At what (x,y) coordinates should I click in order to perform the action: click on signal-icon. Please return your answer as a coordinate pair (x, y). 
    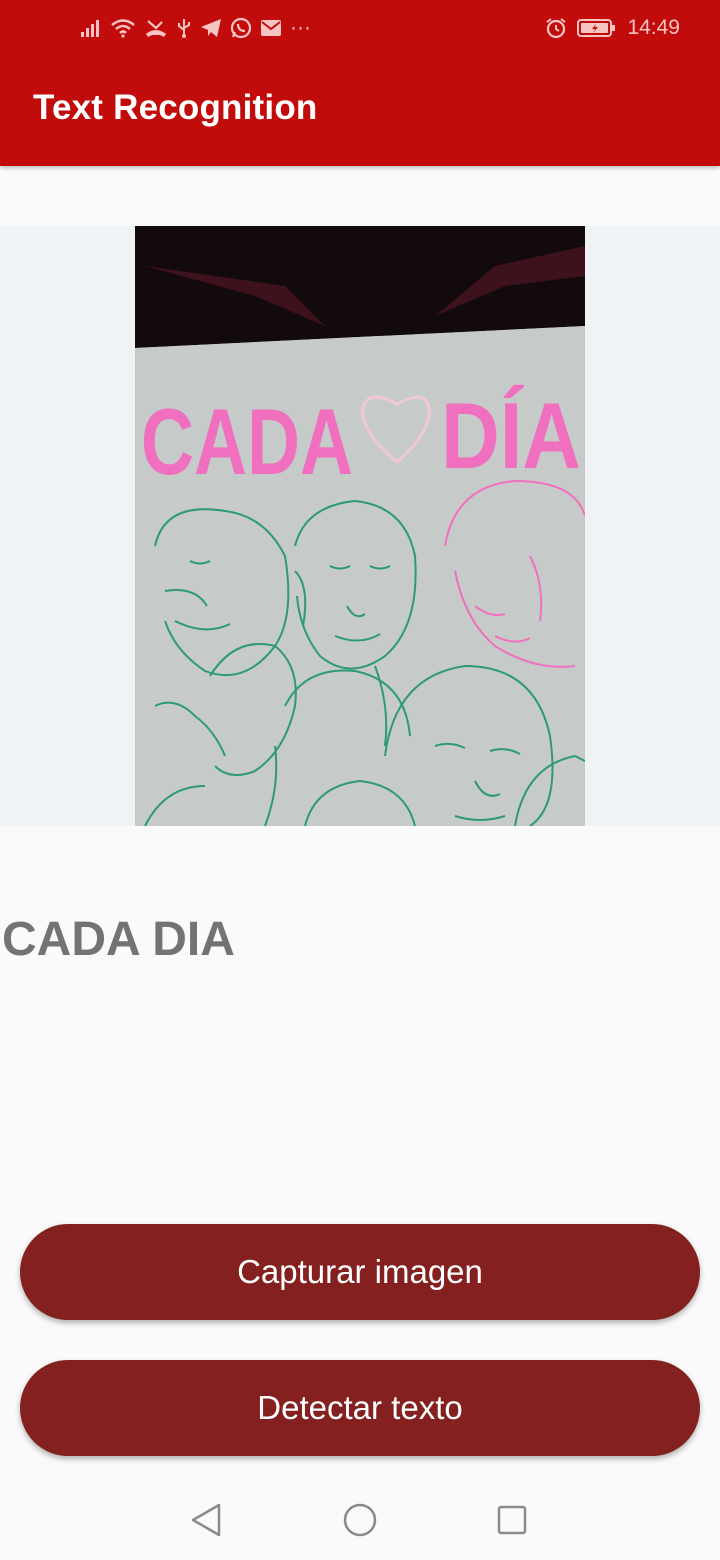
    Looking at the image, I should click on (91, 28).